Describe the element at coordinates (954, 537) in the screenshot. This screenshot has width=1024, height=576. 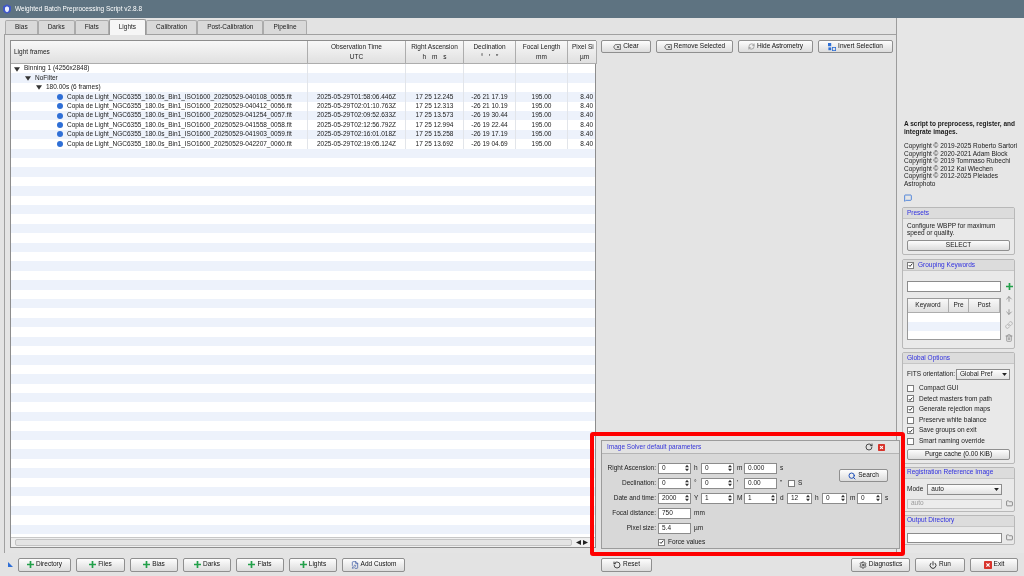
I see `output-directory-field` at that location.